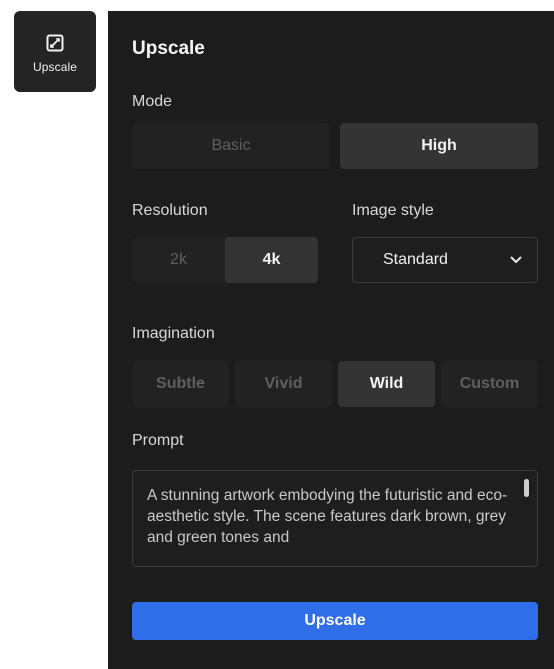  What do you see at coordinates (516, 260) in the screenshot?
I see `chevron-down-icon` at bounding box center [516, 260].